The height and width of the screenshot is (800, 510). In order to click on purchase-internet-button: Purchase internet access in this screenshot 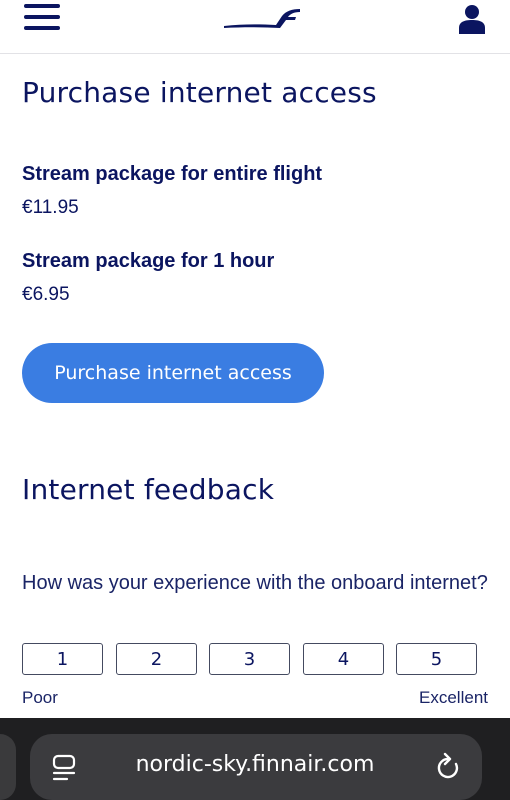, I will do `click(173, 373)`.